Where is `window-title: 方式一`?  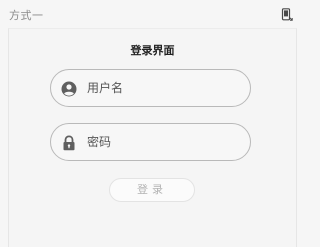
window-title: 方式一 is located at coordinates (26, 15).